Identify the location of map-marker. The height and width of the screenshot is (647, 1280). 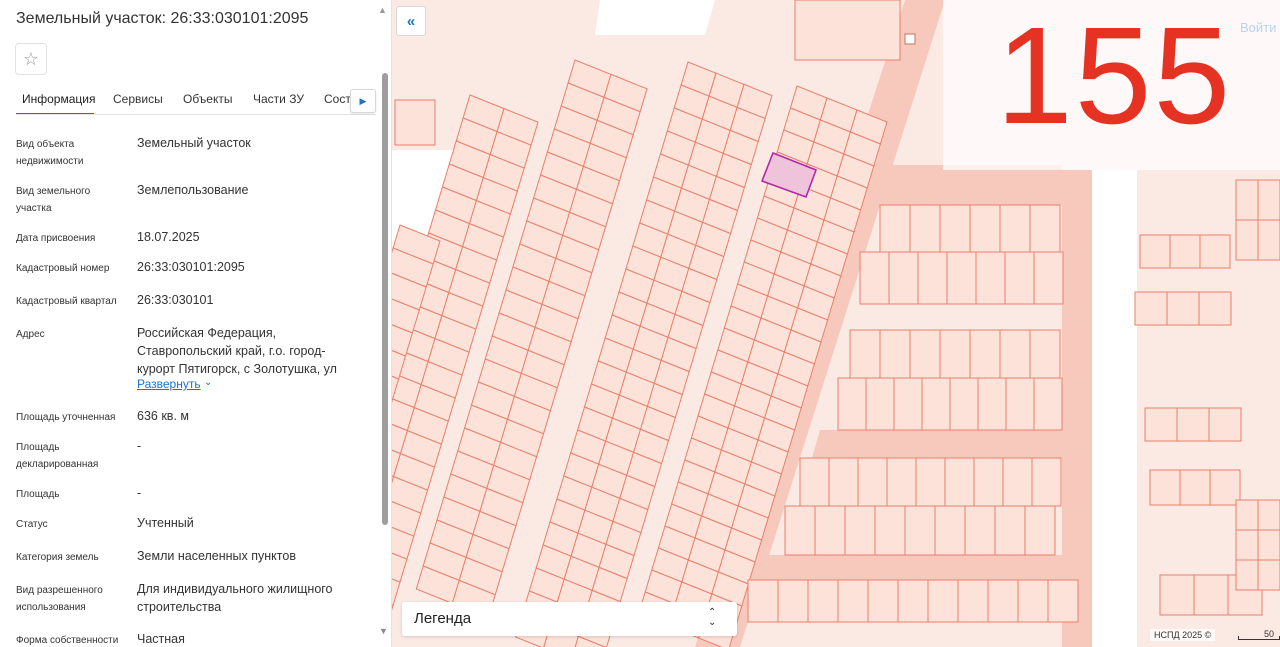
(910, 39).